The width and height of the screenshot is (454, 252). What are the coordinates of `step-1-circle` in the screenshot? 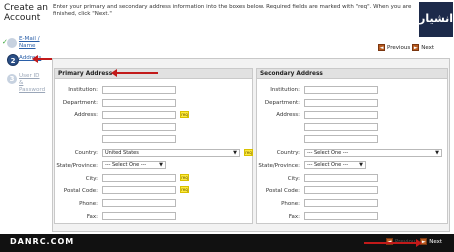 It's located at (12, 43).